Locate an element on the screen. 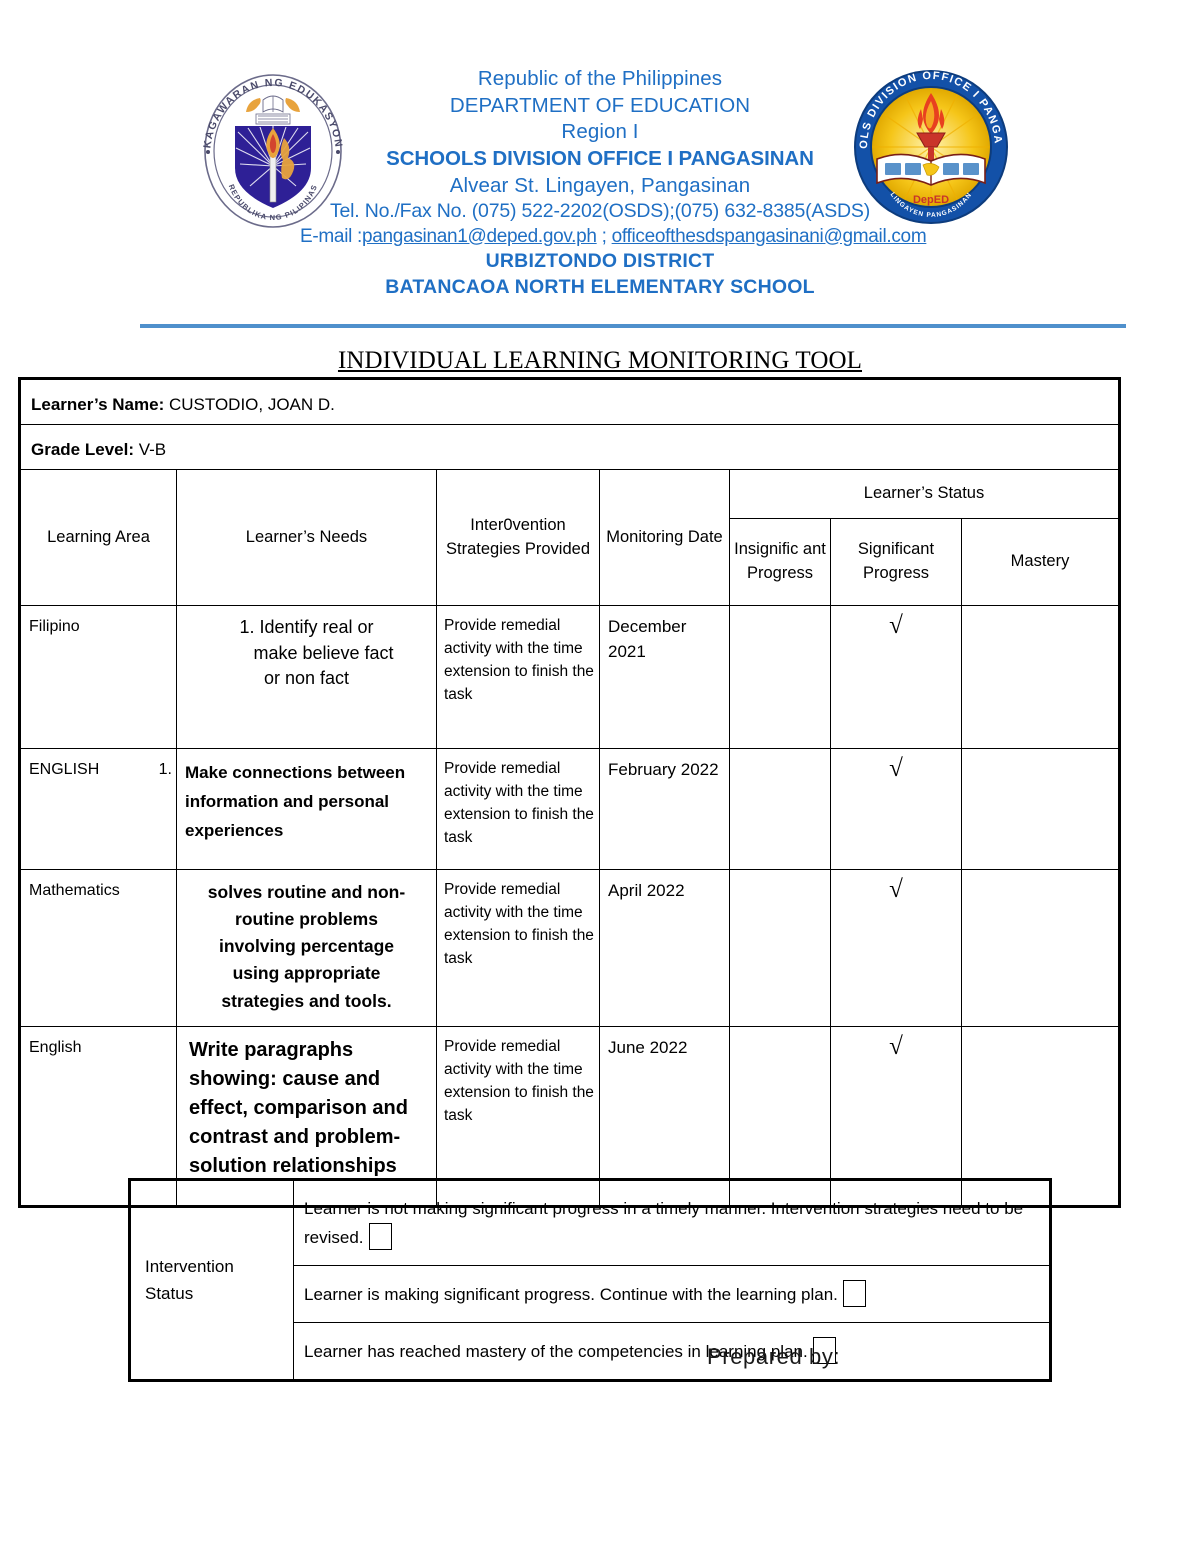 Image resolution: width=1200 pixels, height=1553 pixels. email-link-deped: pangasinan1@deped.gov.ph is located at coordinates (479, 236).